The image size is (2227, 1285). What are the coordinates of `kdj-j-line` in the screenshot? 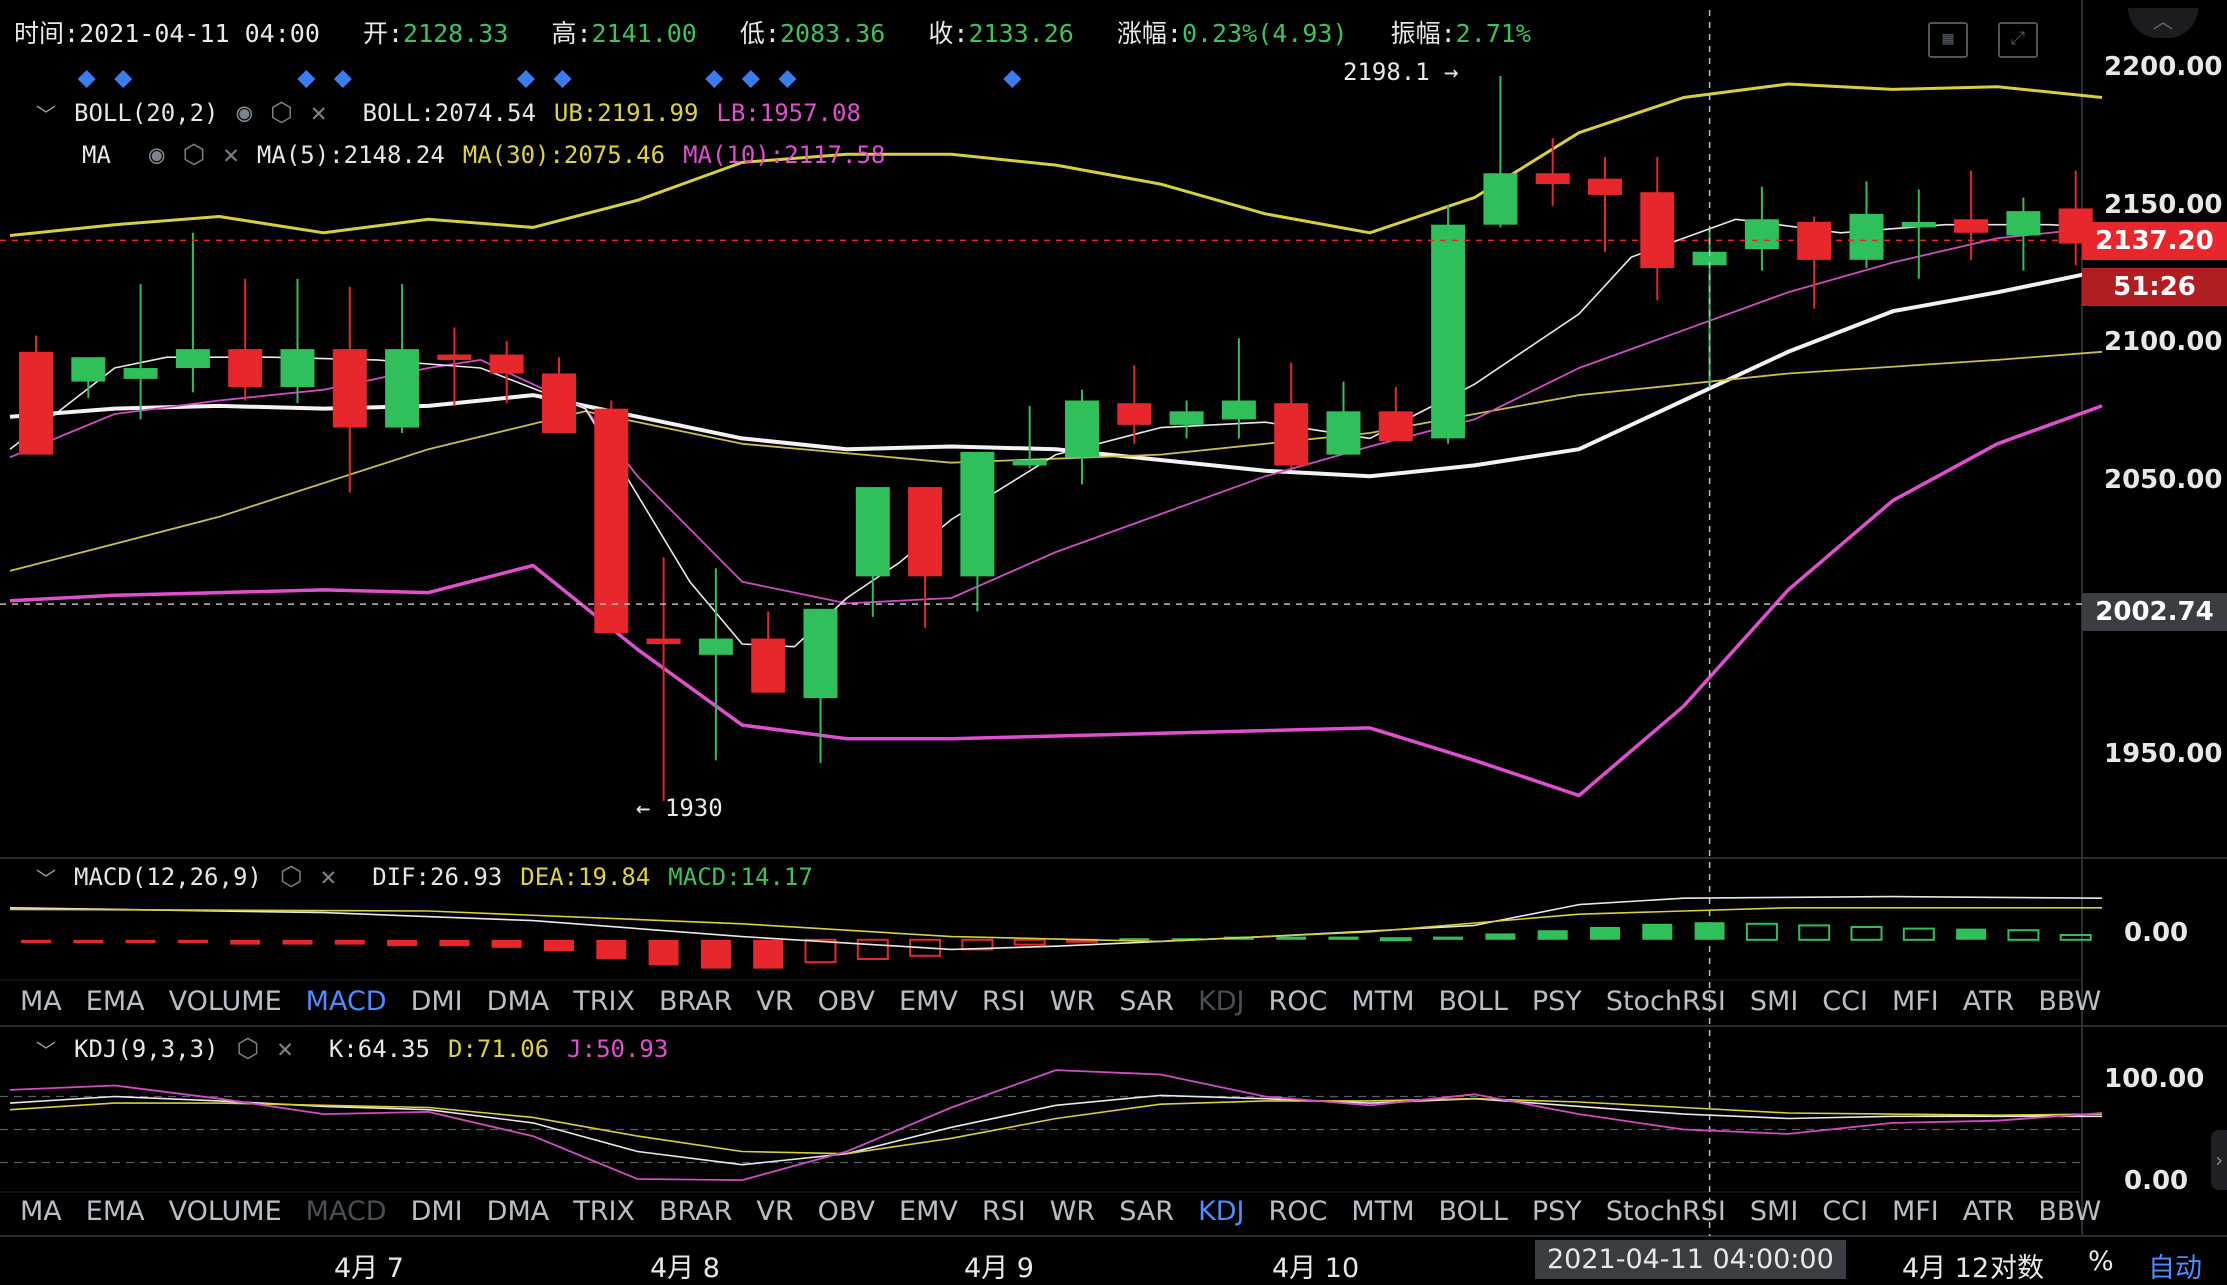 It's located at (1056, 1125).